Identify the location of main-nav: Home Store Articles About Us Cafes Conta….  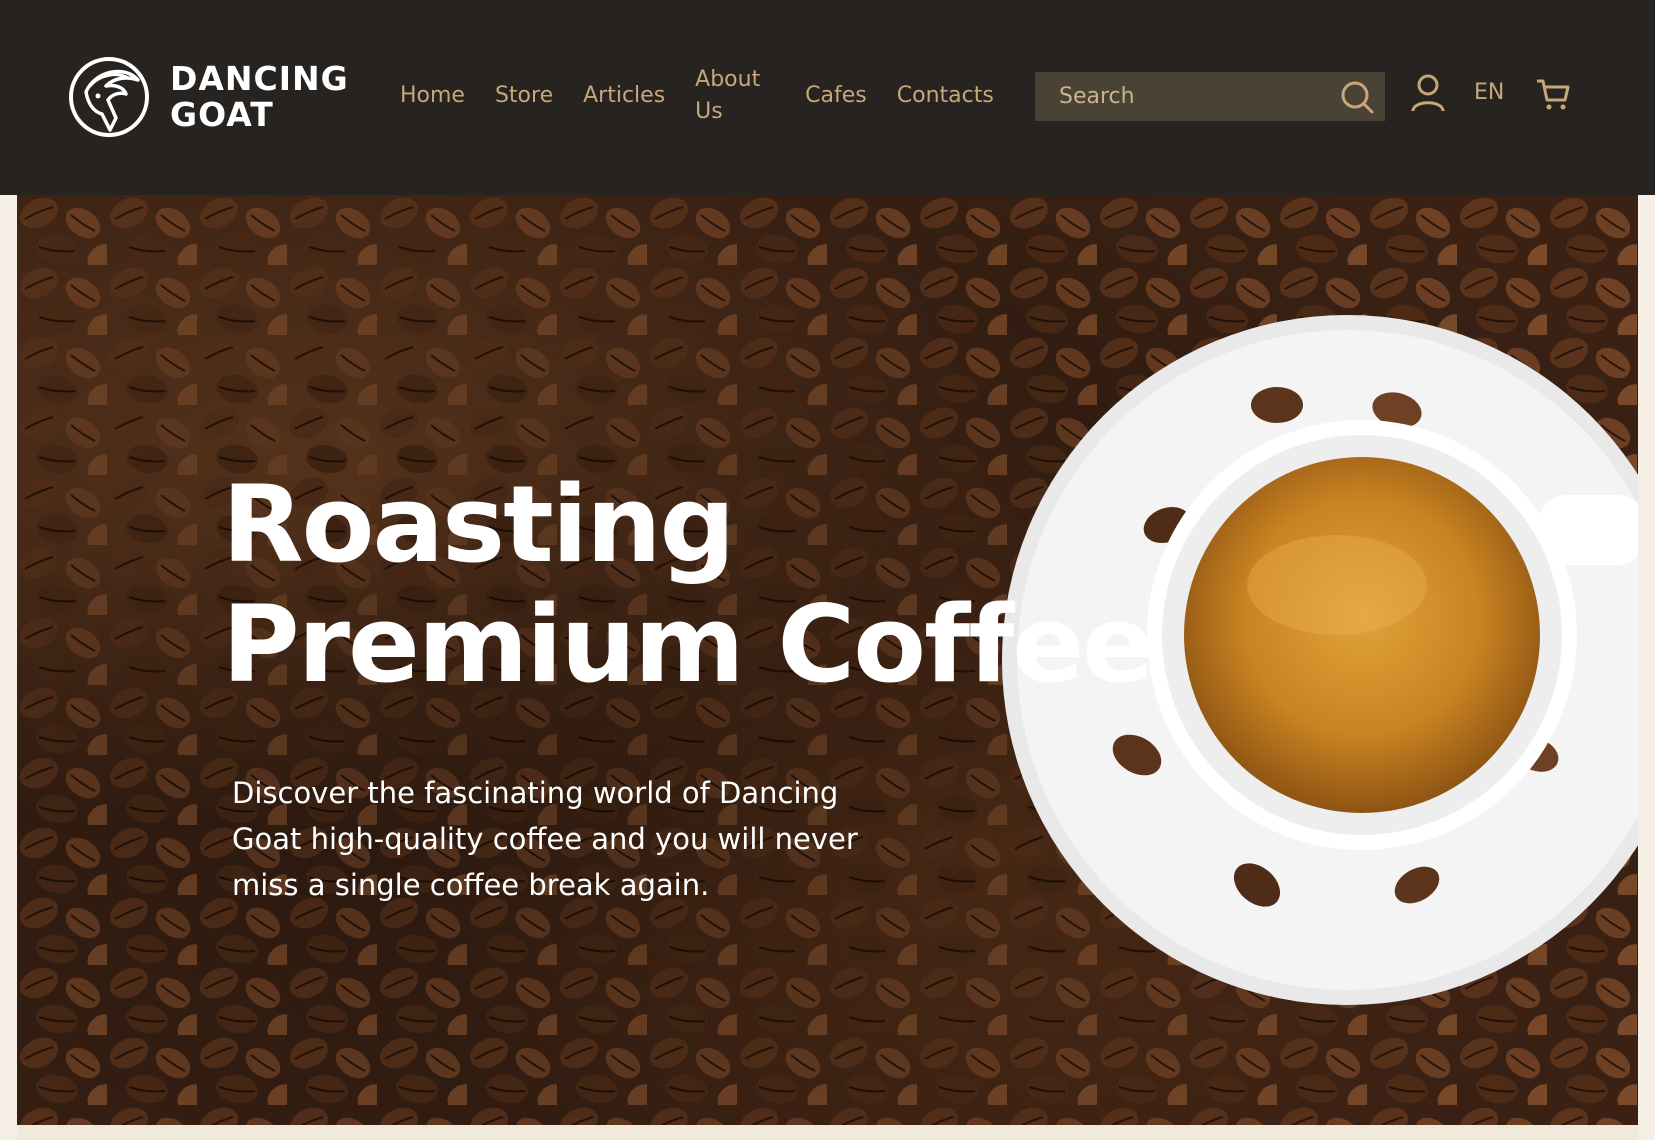
(712, 96).